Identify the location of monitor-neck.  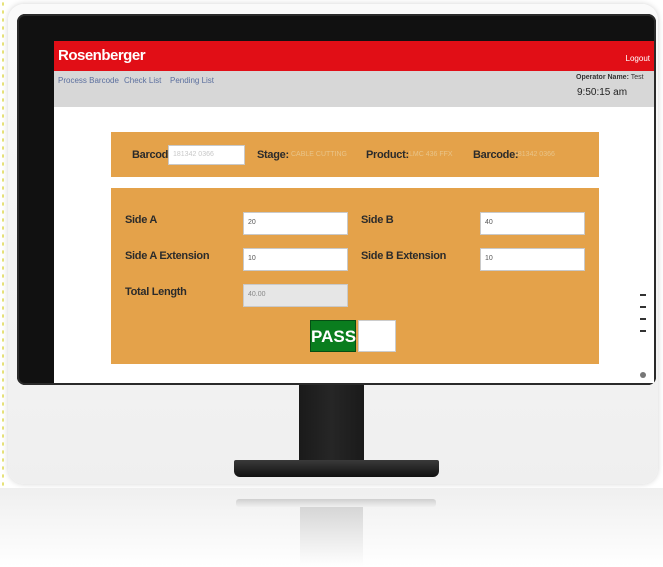
(331, 425).